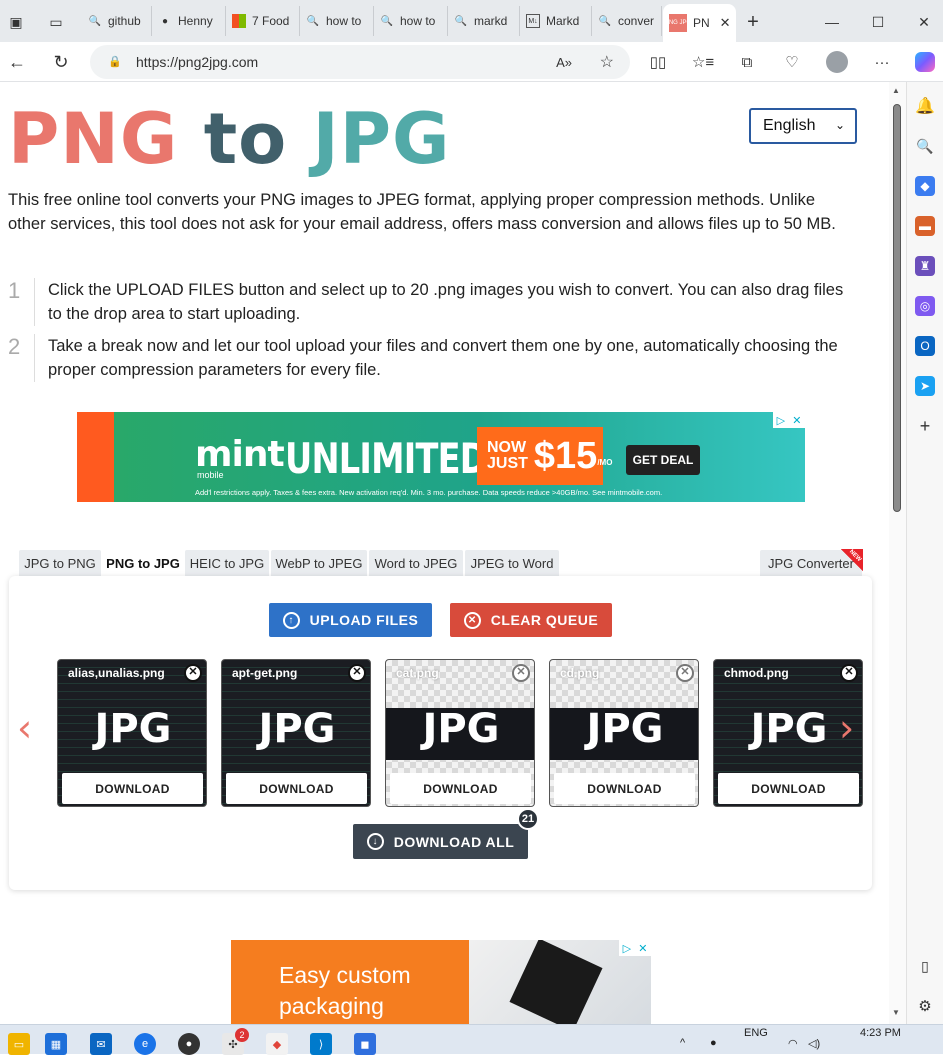 This screenshot has width=943, height=1055. What do you see at coordinates (803, 126) in the screenshot?
I see `language-select: English ⌄` at bounding box center [803, 126].